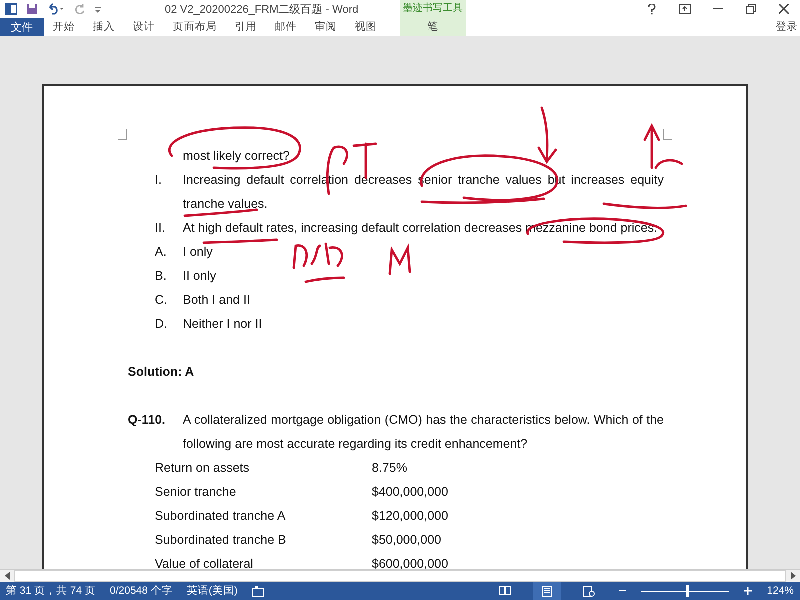 This screenshot has height=600, width=800. I want to click on question-text: A collateralized mortgage obligation (CMO) has the characteristics below. Which of the following are most accurate regarding its credit enhancement?, so click(423, 432).